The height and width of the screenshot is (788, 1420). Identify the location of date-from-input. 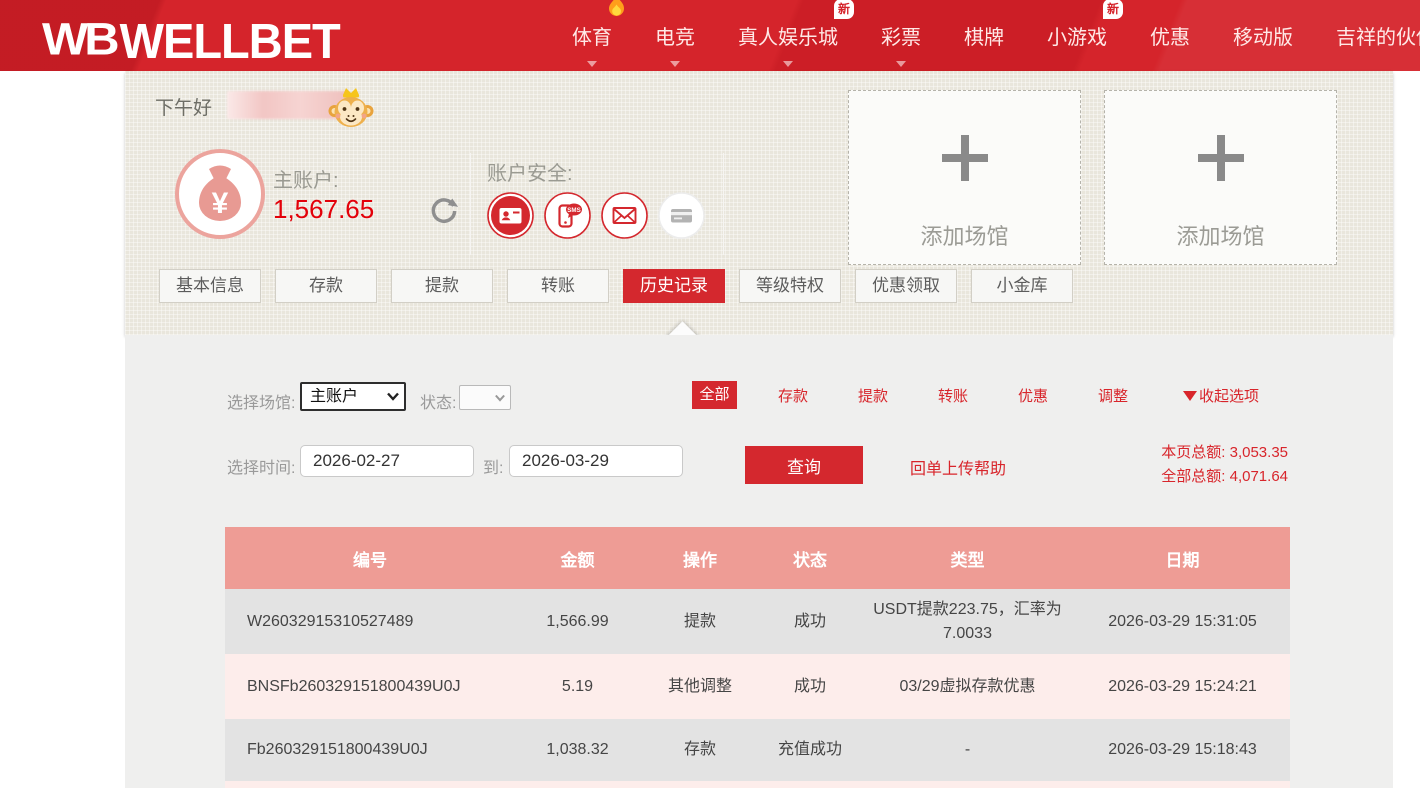
(387, 461).